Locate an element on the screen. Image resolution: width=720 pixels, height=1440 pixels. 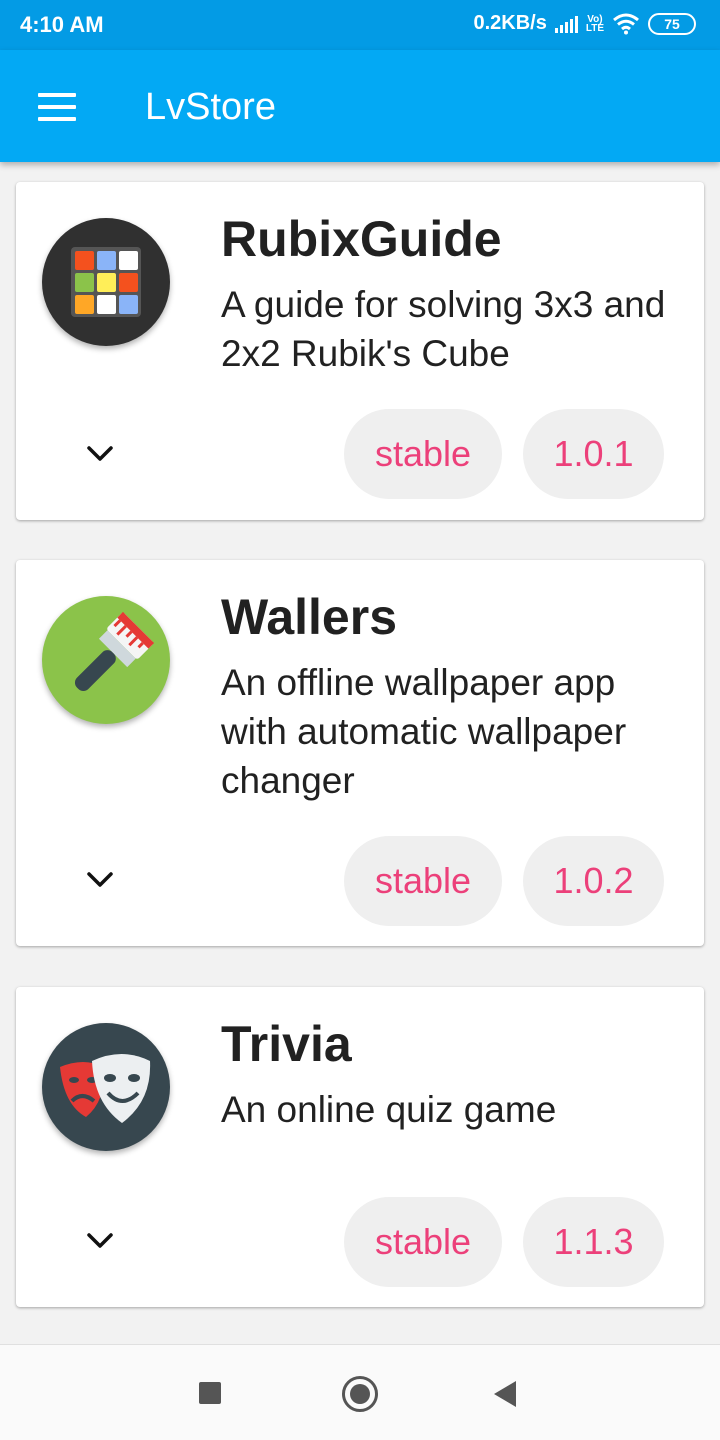
app-title: LvStore is located at coordinates (210, 107).